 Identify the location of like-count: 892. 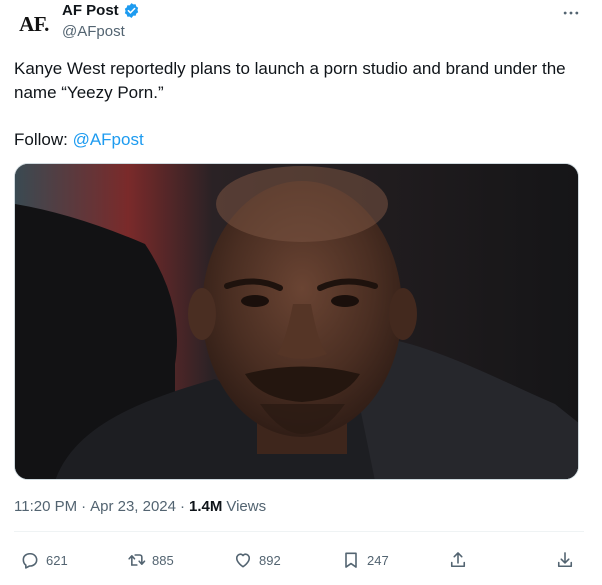
(270, 560).